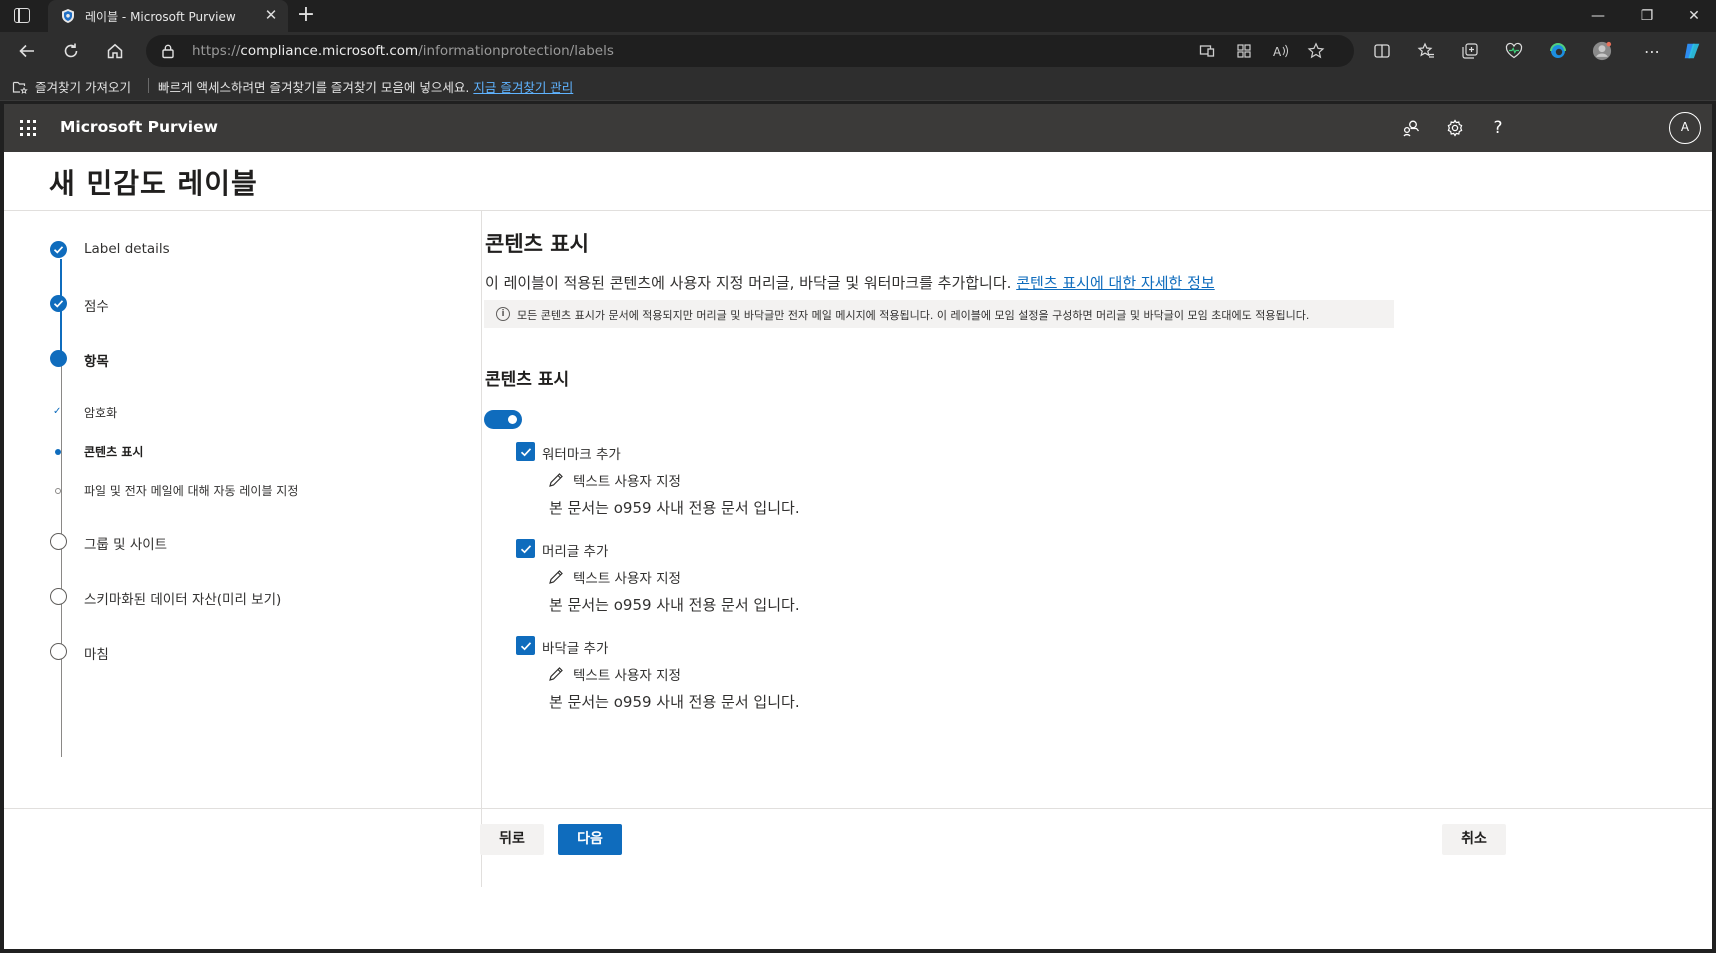 This screenshot has width=1716, height=953. I want to click on favorites-import-button: 즐겨찾기 가져오기, so click(71, 86).